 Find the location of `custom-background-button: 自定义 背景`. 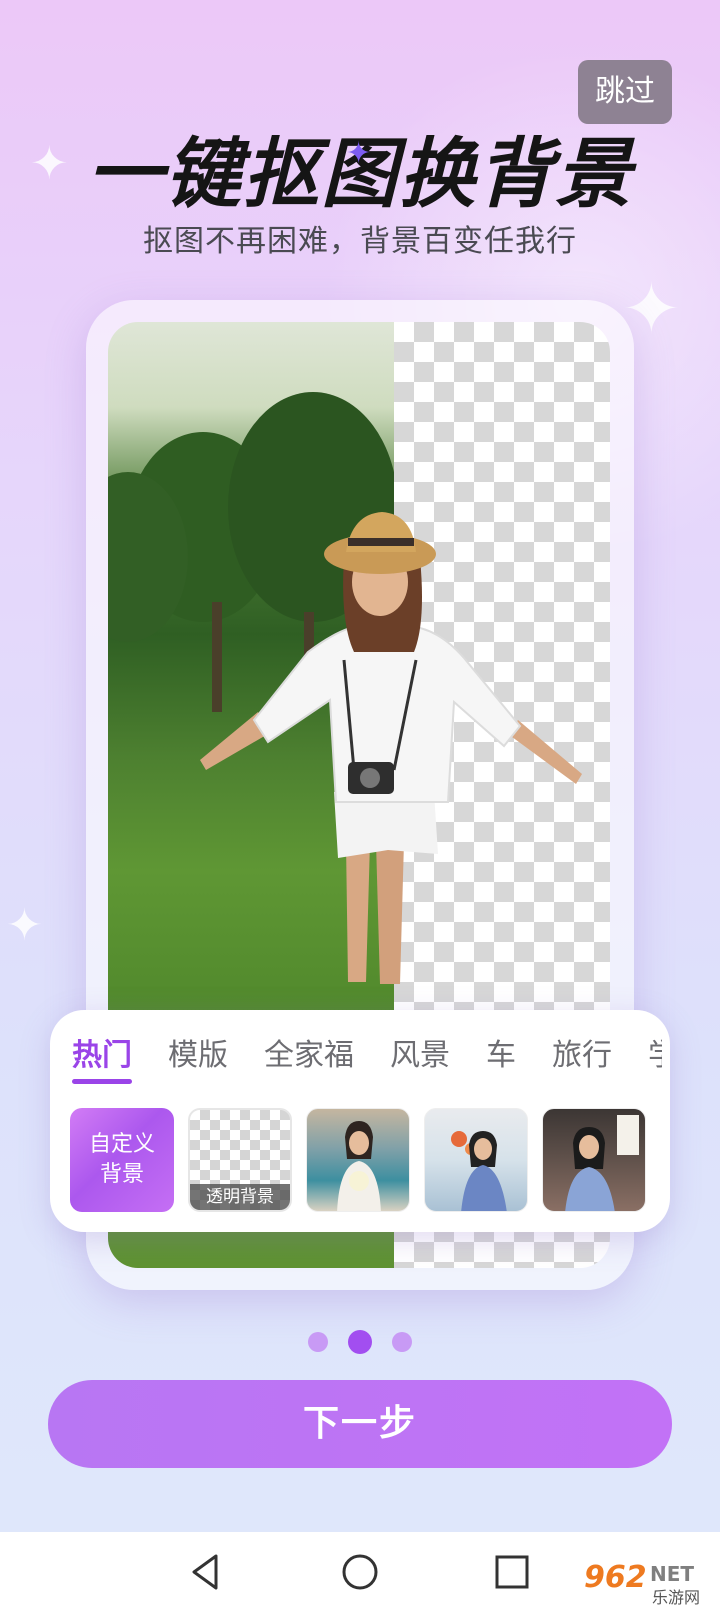

custom-background-button: 自定义 背景 is located at coordinates (122, 1160).